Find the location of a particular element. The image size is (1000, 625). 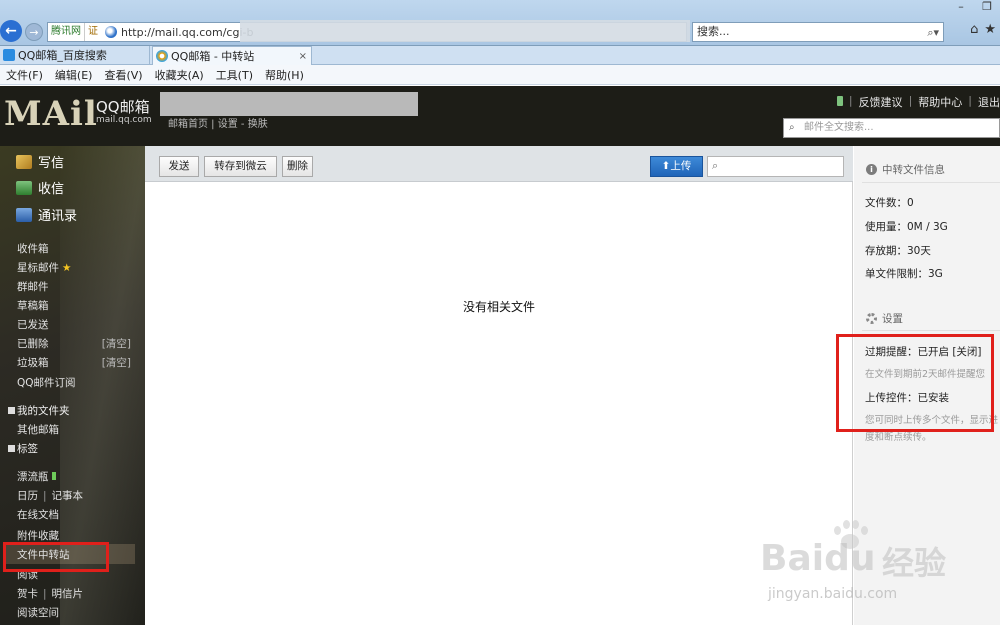

send-button: 发送 is located at coordinates (179, 166).